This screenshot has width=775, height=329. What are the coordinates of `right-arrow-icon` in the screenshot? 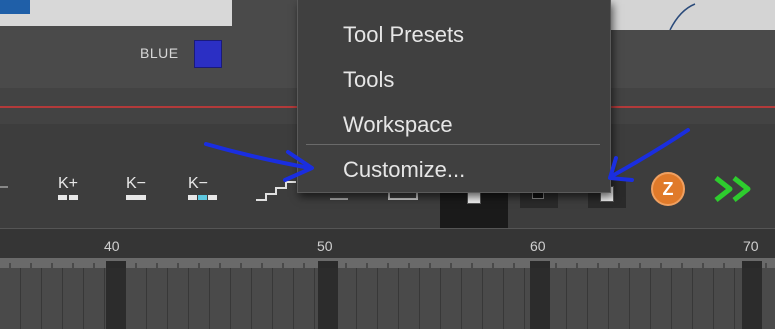 It's located at (650, 153).